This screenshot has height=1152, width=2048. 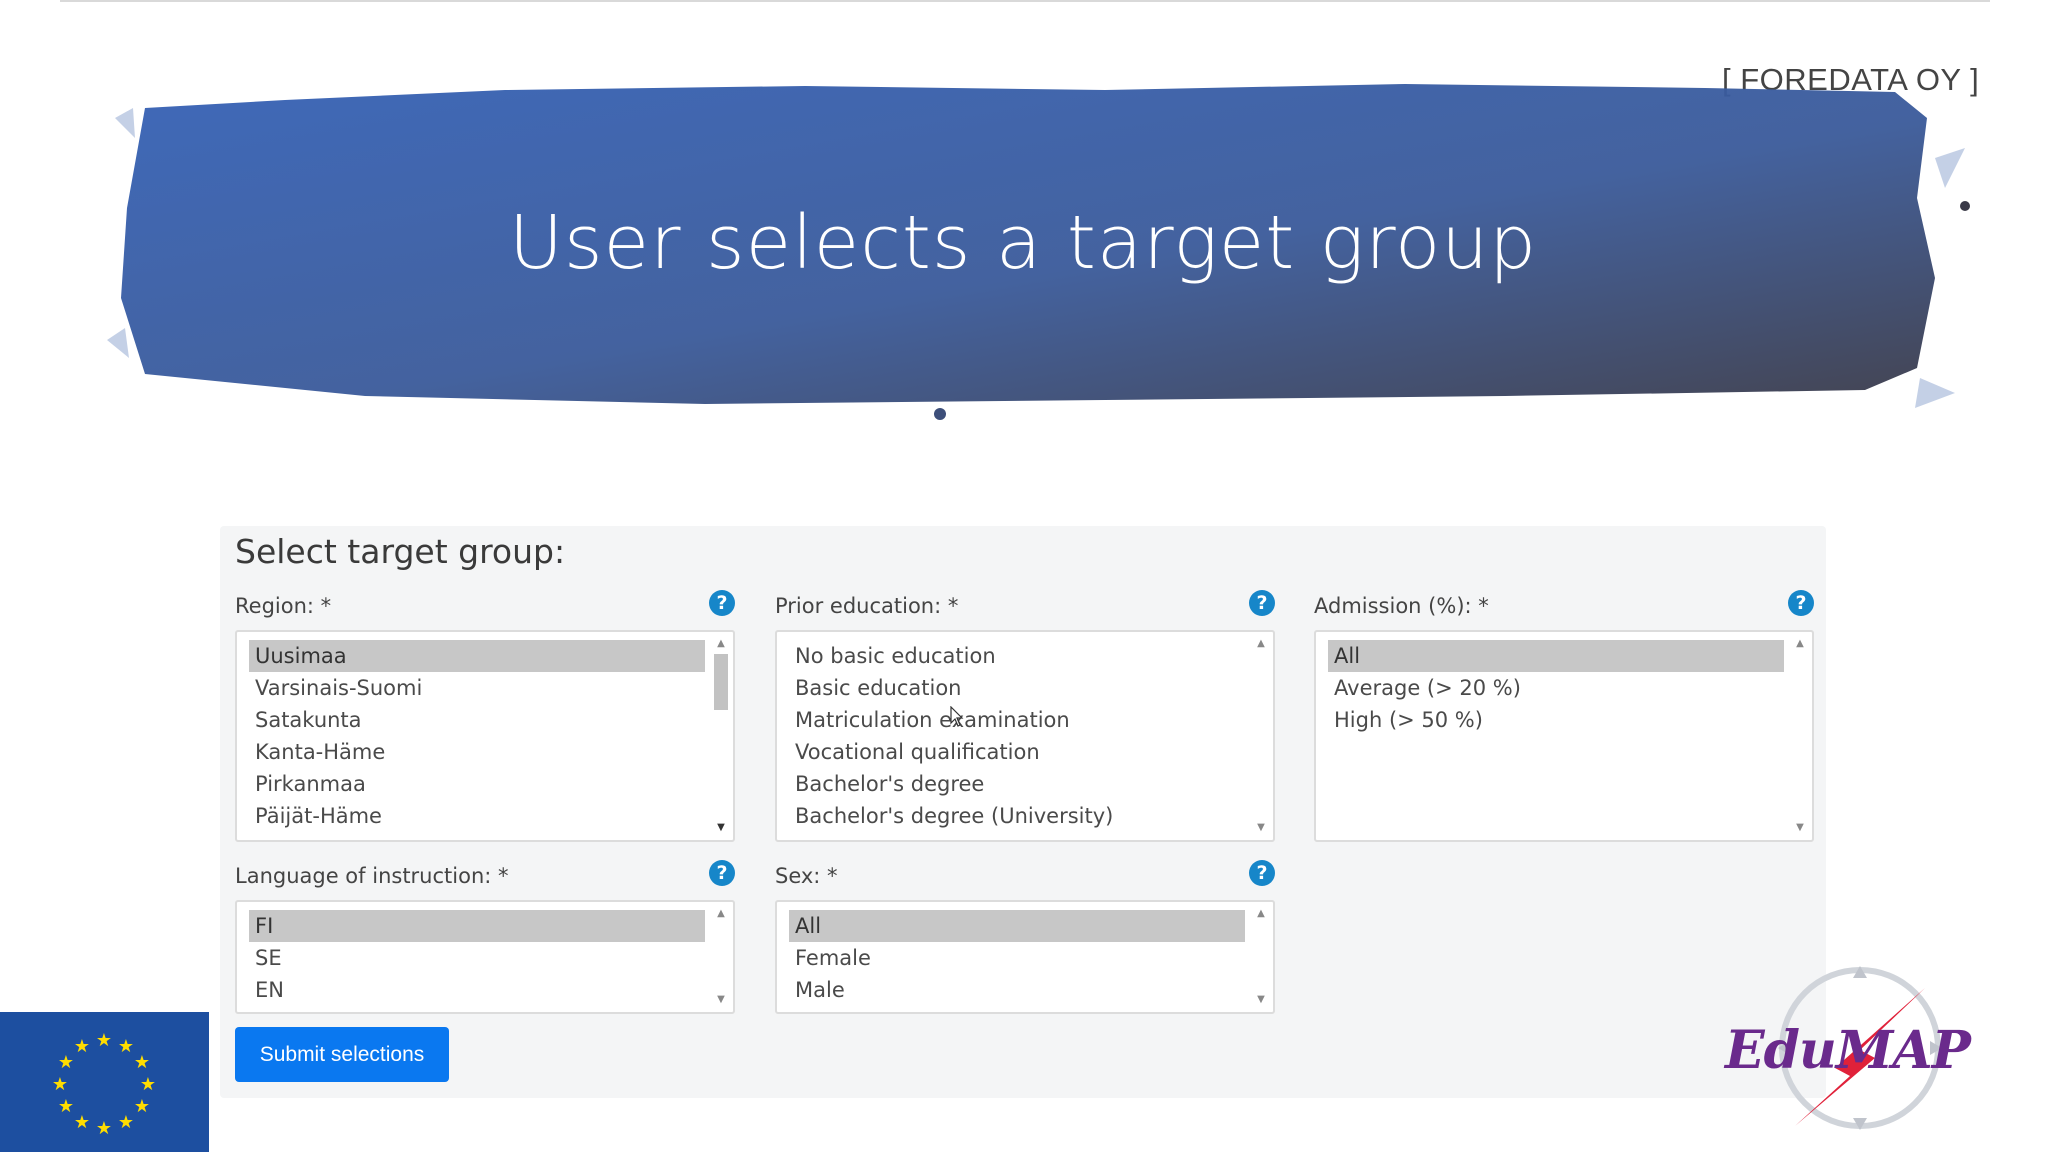 I want to click on sex-listbox: All Female Male ▲ ▼, so click(x=1025, y=957).